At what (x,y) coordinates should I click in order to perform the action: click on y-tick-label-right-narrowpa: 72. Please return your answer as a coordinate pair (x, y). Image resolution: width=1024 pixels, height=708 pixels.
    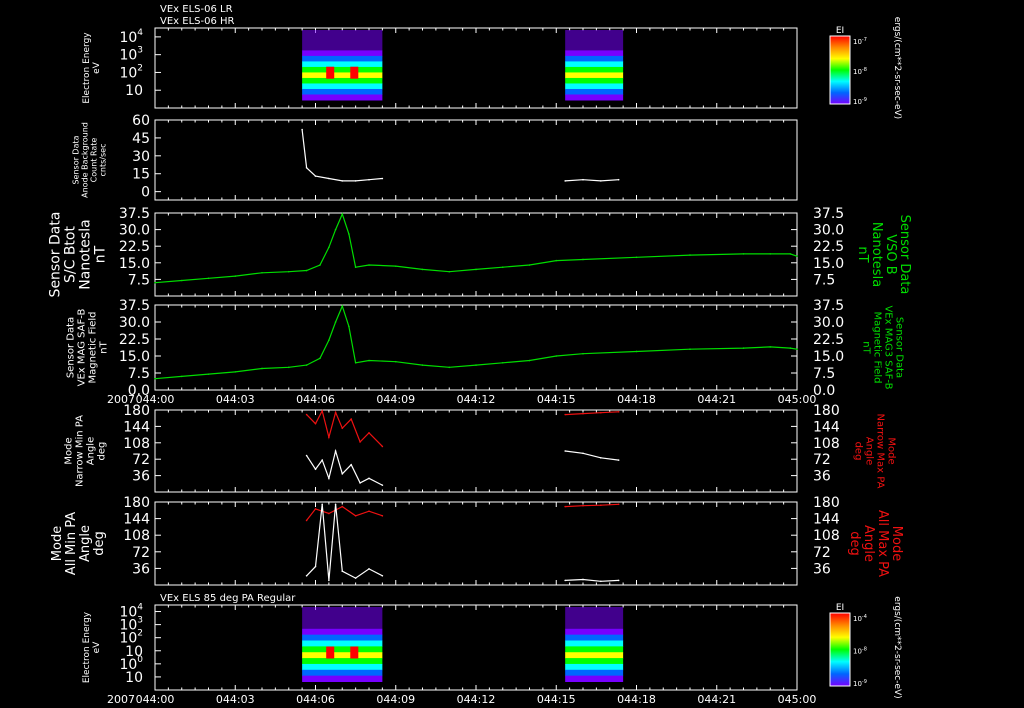
    Looking at the image, I should click on (822, 460).